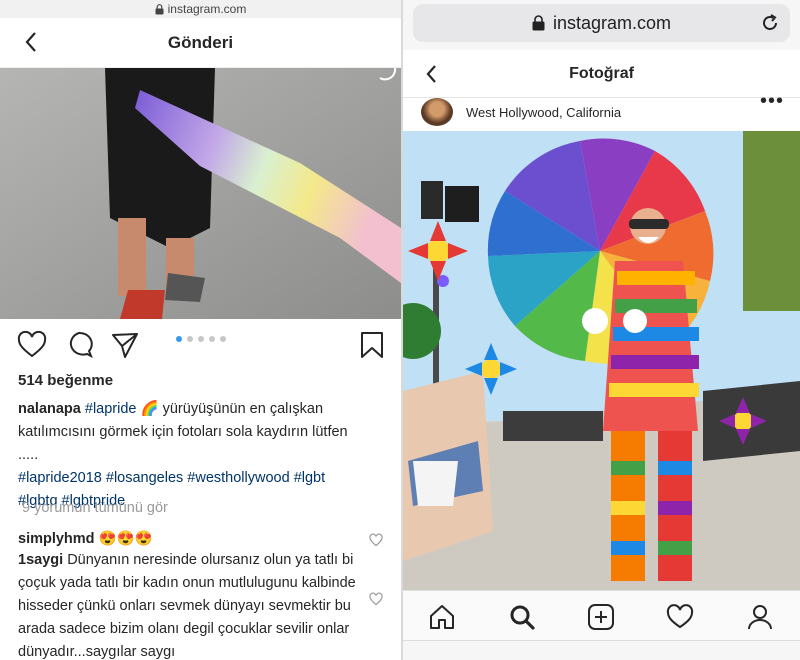  Describe the element at coordinates (372, 345) in the screenshot. I see `bookmark-icon` at that location.